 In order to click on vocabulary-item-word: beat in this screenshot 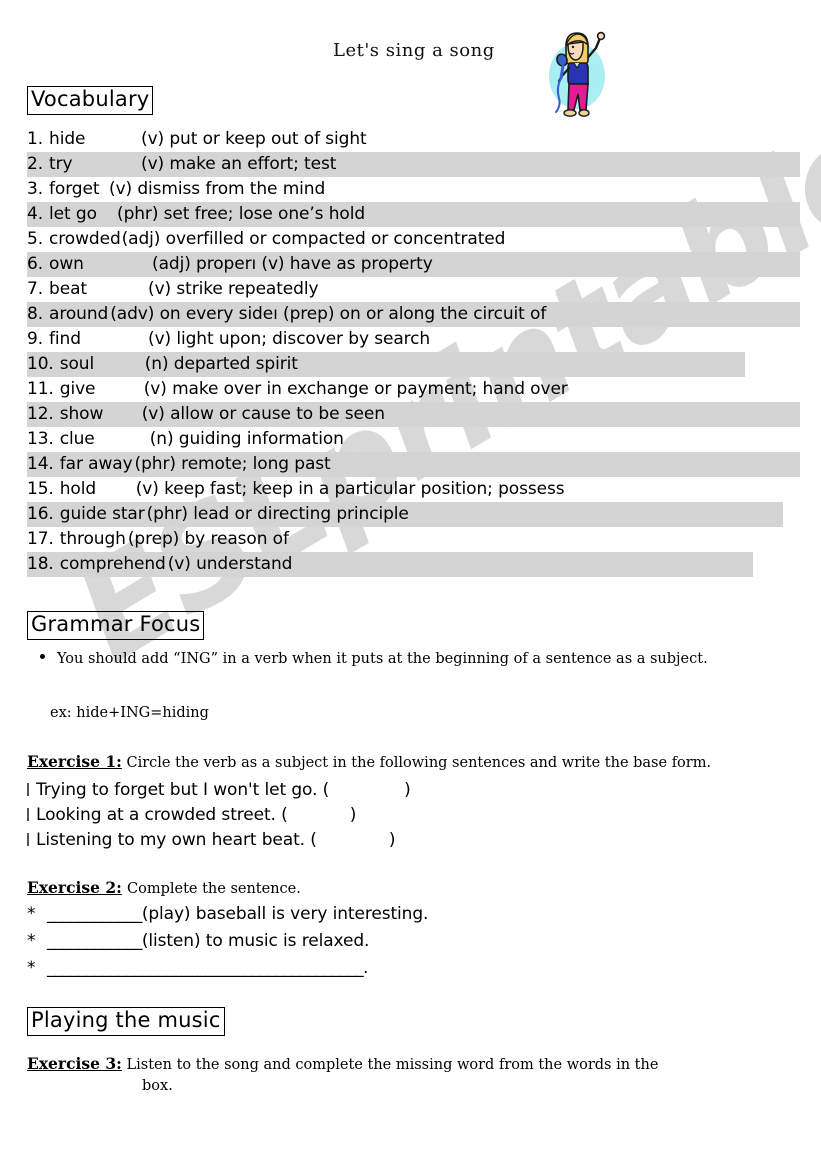, I will do `click(68, 289)`.